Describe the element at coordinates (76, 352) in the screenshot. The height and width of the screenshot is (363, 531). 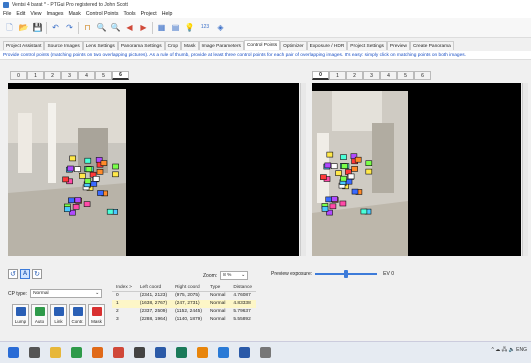
I see `app-green-icon` at that location.